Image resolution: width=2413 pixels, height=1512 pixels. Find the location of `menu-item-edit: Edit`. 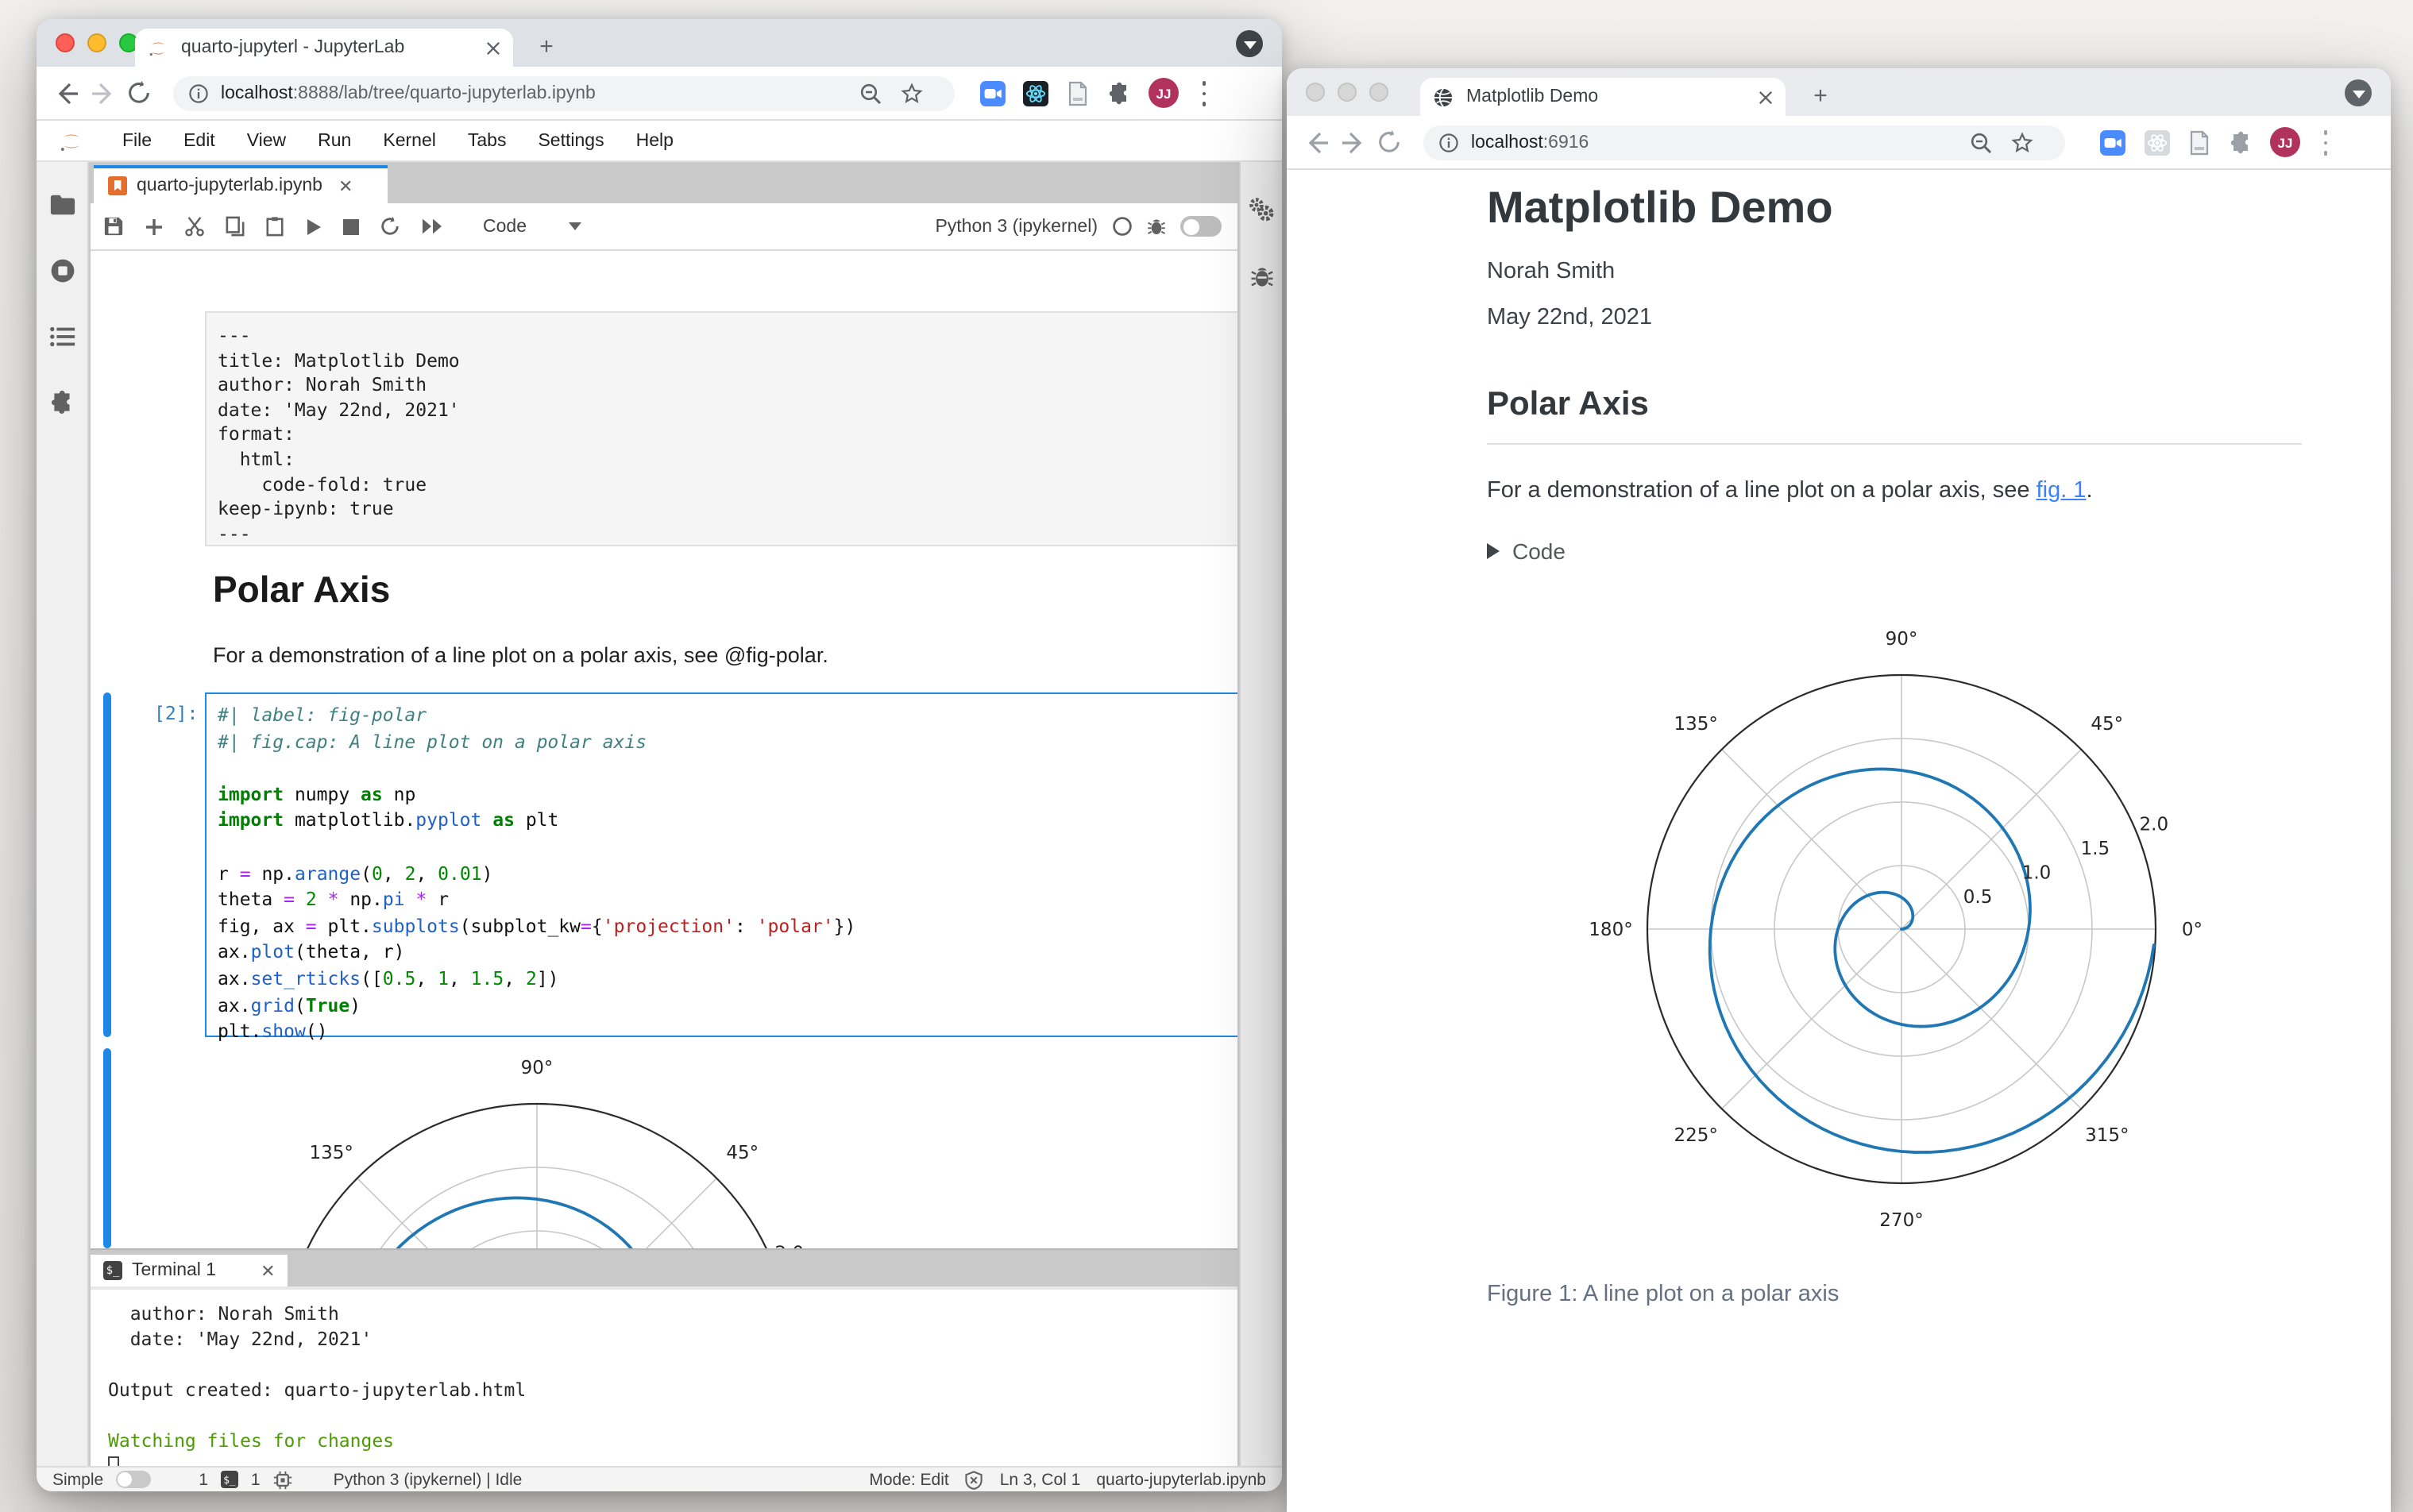

menu-item-edit: Edit is located at coordinates (199, 140).